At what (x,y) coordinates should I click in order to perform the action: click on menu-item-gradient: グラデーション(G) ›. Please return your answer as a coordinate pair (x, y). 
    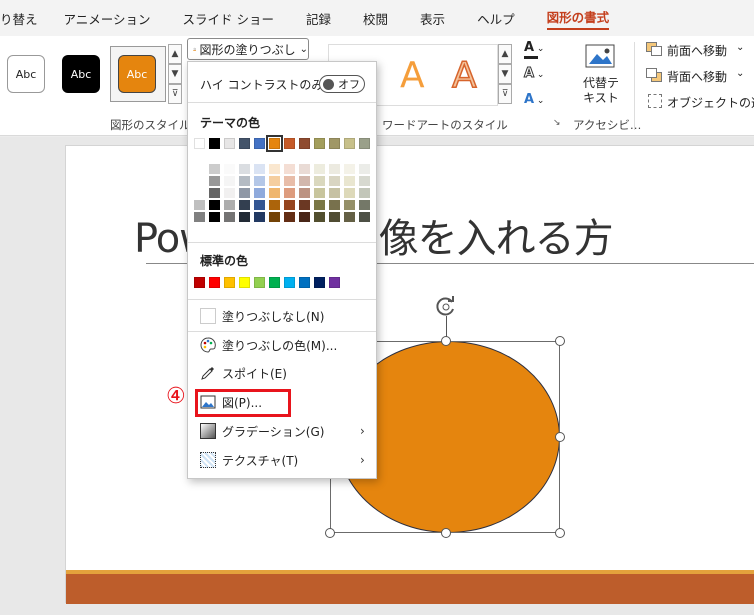
    Looking at the image, I should click on (282, 431).